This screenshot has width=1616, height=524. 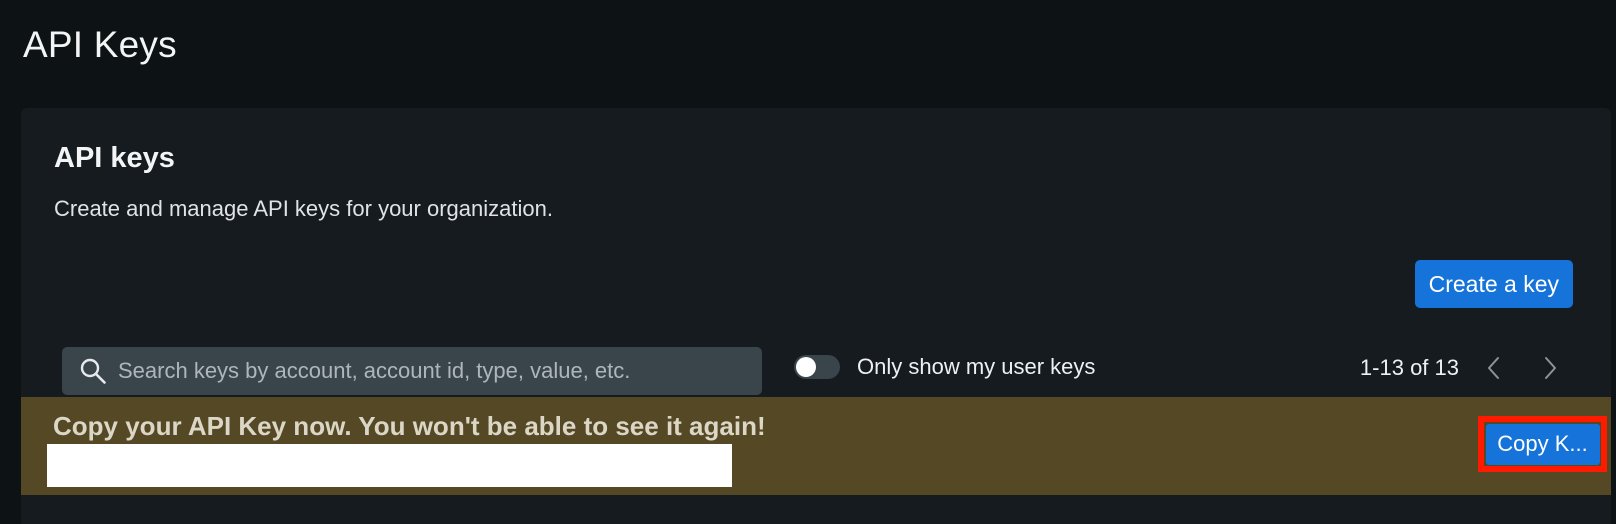 What do you see at coordinates (93, 371) in the screenshot?
I see `search-icon` at bounding box center [93, 371].